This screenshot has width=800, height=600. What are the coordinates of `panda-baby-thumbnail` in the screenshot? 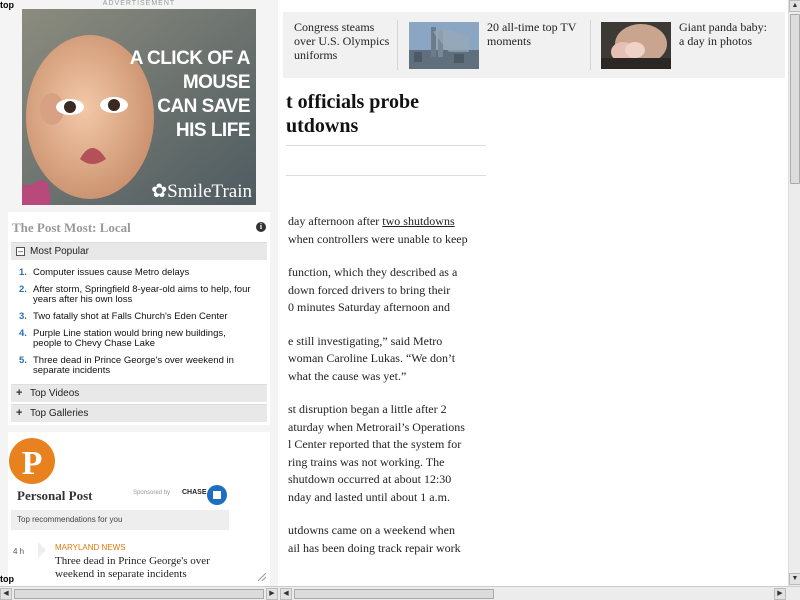 It's located at (636, 45).